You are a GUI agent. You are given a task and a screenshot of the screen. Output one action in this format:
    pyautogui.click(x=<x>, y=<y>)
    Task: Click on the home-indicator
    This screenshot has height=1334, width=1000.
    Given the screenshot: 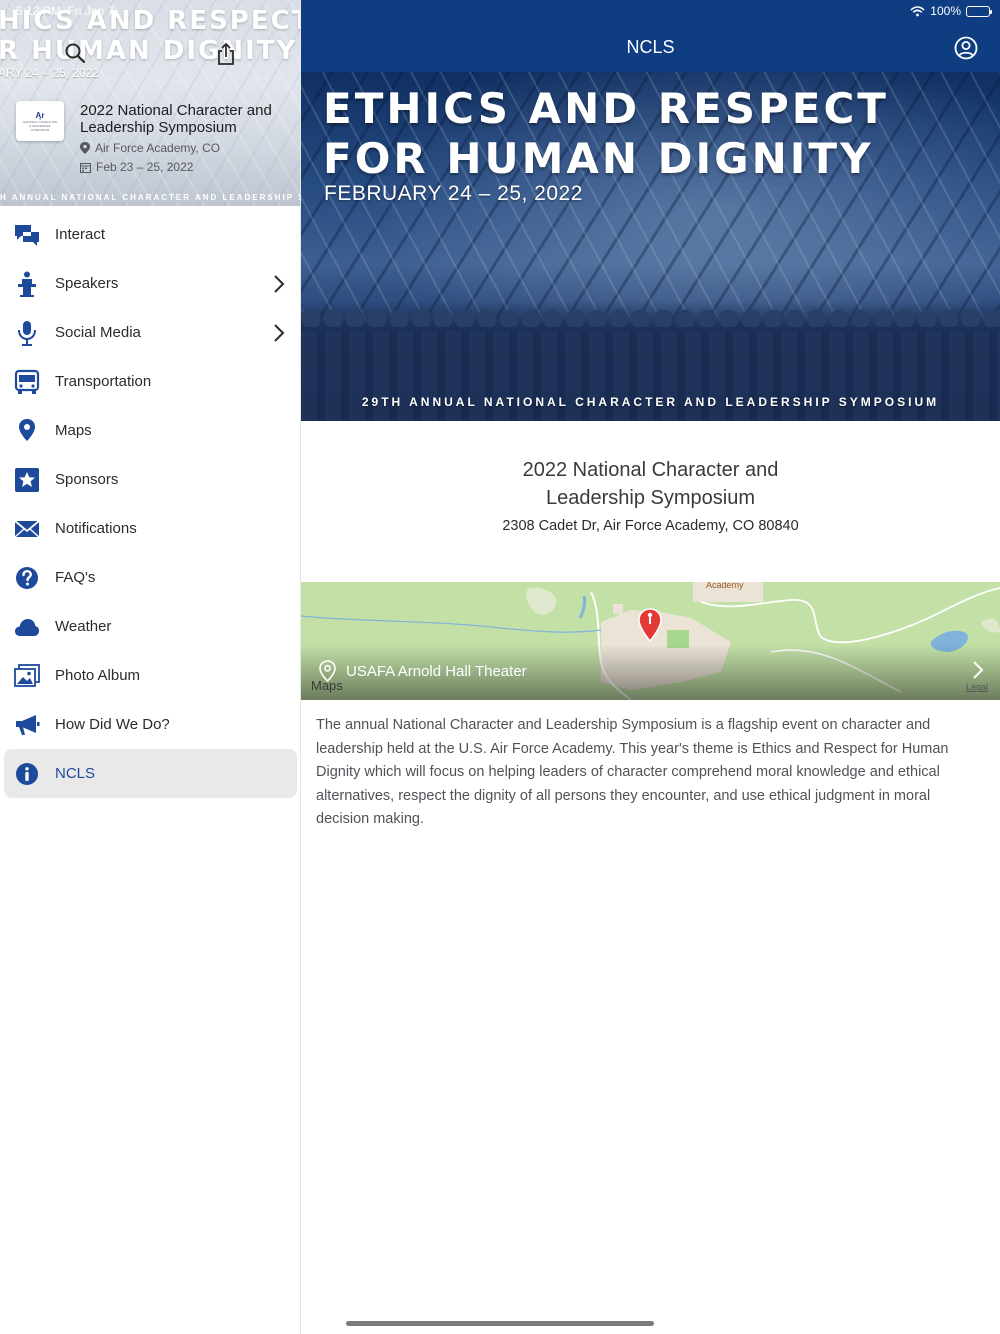 What is the action you would take?
    pyautogui.click(x=500, y=1323)
    